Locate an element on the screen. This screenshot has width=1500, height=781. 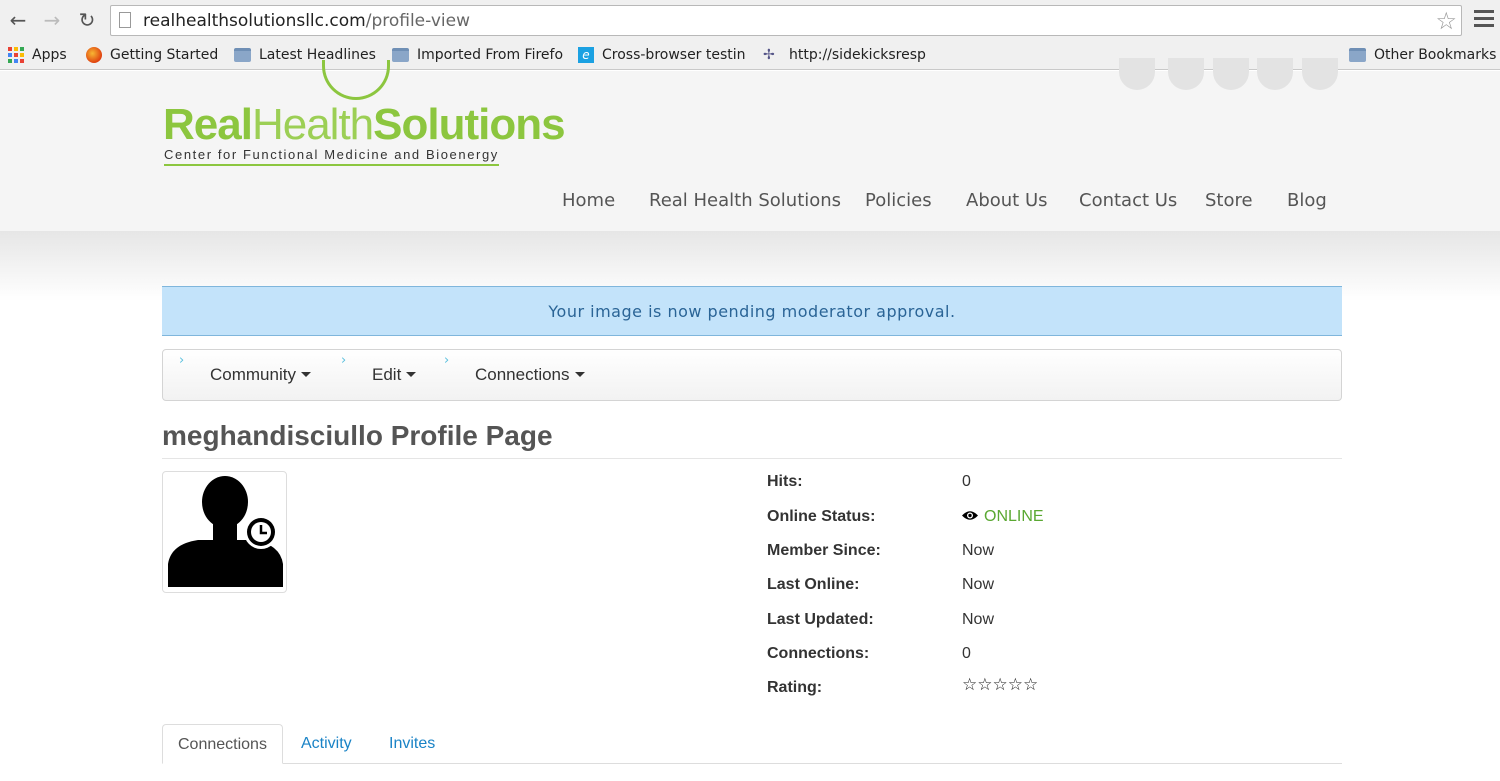
connections-dropdown: Connections is located at coordinates (530, 375).